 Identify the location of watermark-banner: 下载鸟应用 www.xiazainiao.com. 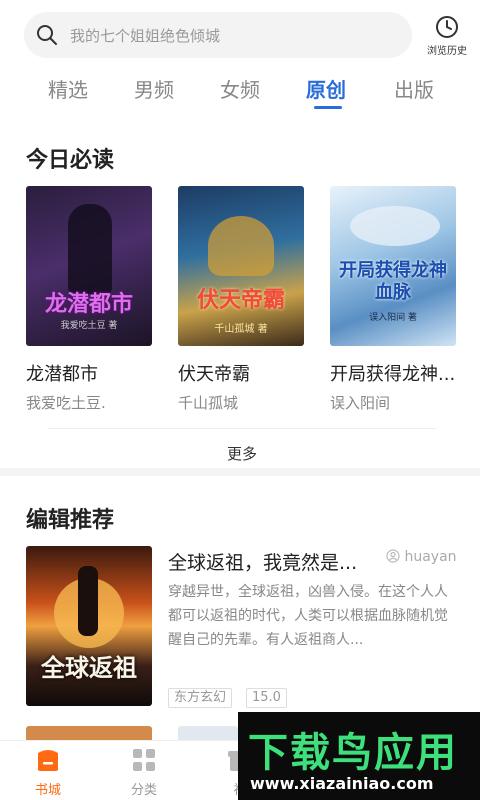
(359, 756).